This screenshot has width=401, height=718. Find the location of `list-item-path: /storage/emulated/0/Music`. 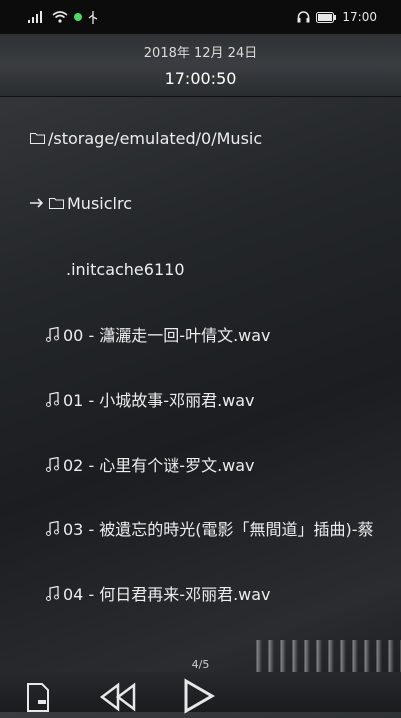

list-item-path: /storage/emulated/0/Music is located at coordinates (200, 138).